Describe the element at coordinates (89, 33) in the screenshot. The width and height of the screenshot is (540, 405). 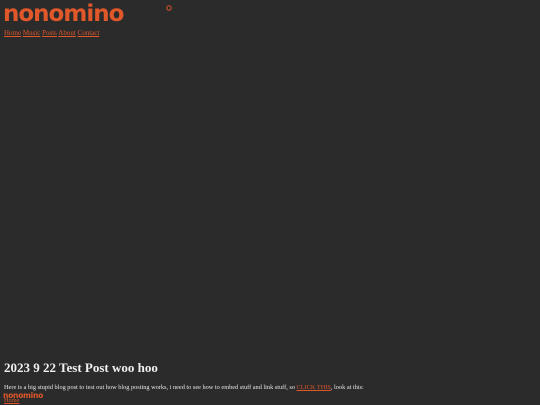
I see `nav-link-contact: Contact` at that location.